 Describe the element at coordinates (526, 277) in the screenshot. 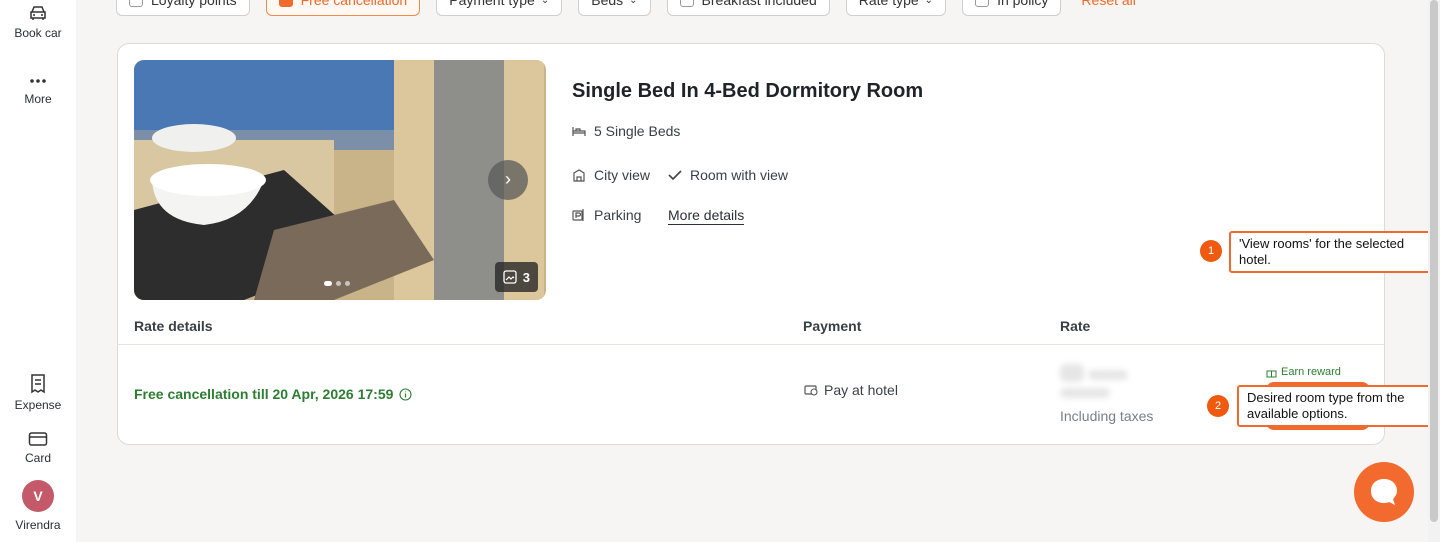

I see `photo-count: 3` at that location.